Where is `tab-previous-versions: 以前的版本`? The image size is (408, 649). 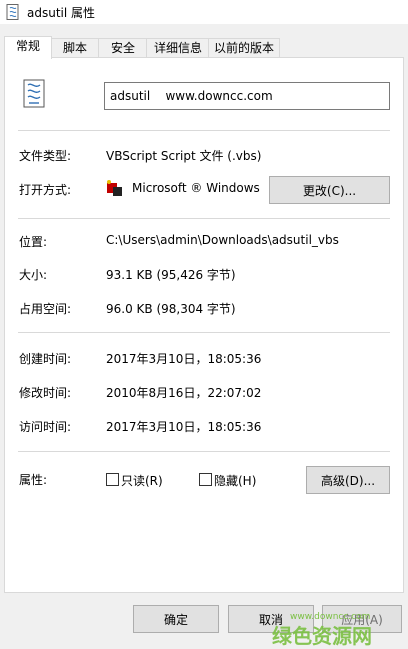
tab-previous-versions: 以前的版本 is located at coordinates (244, 48).